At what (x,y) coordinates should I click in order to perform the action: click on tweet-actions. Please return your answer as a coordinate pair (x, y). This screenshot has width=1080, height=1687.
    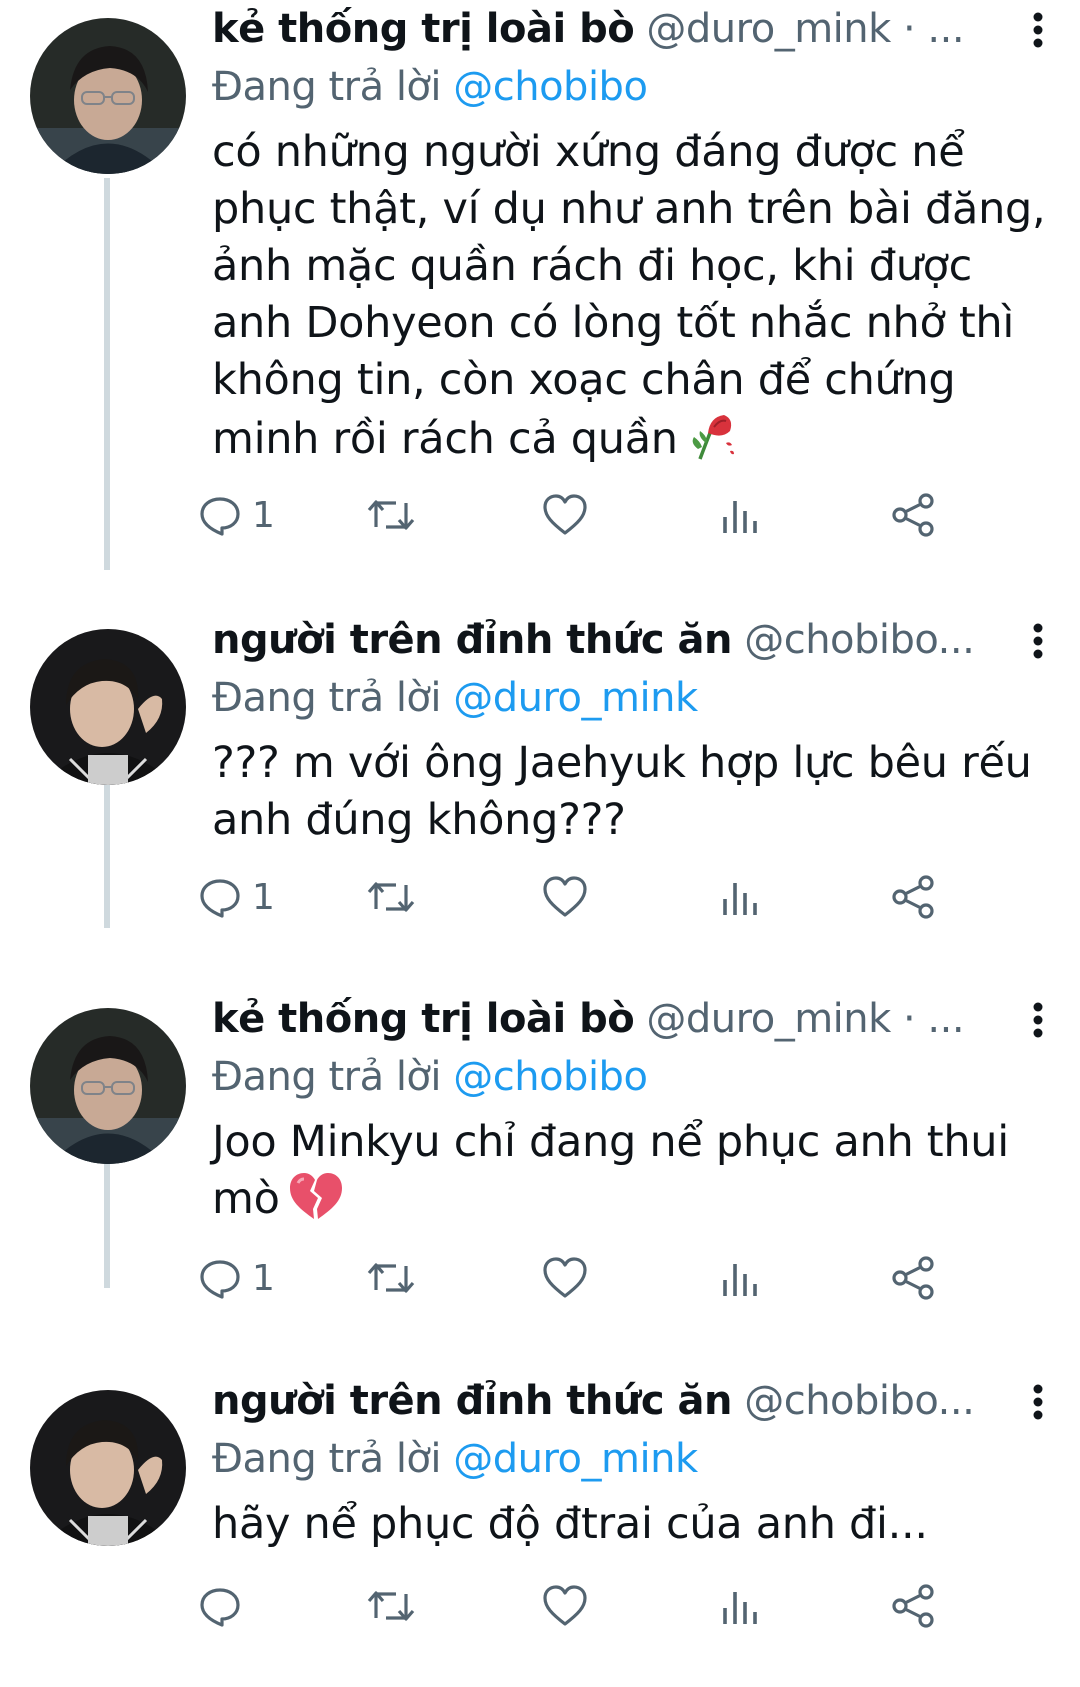
    Looking at the image, I should click on (606, 1606).